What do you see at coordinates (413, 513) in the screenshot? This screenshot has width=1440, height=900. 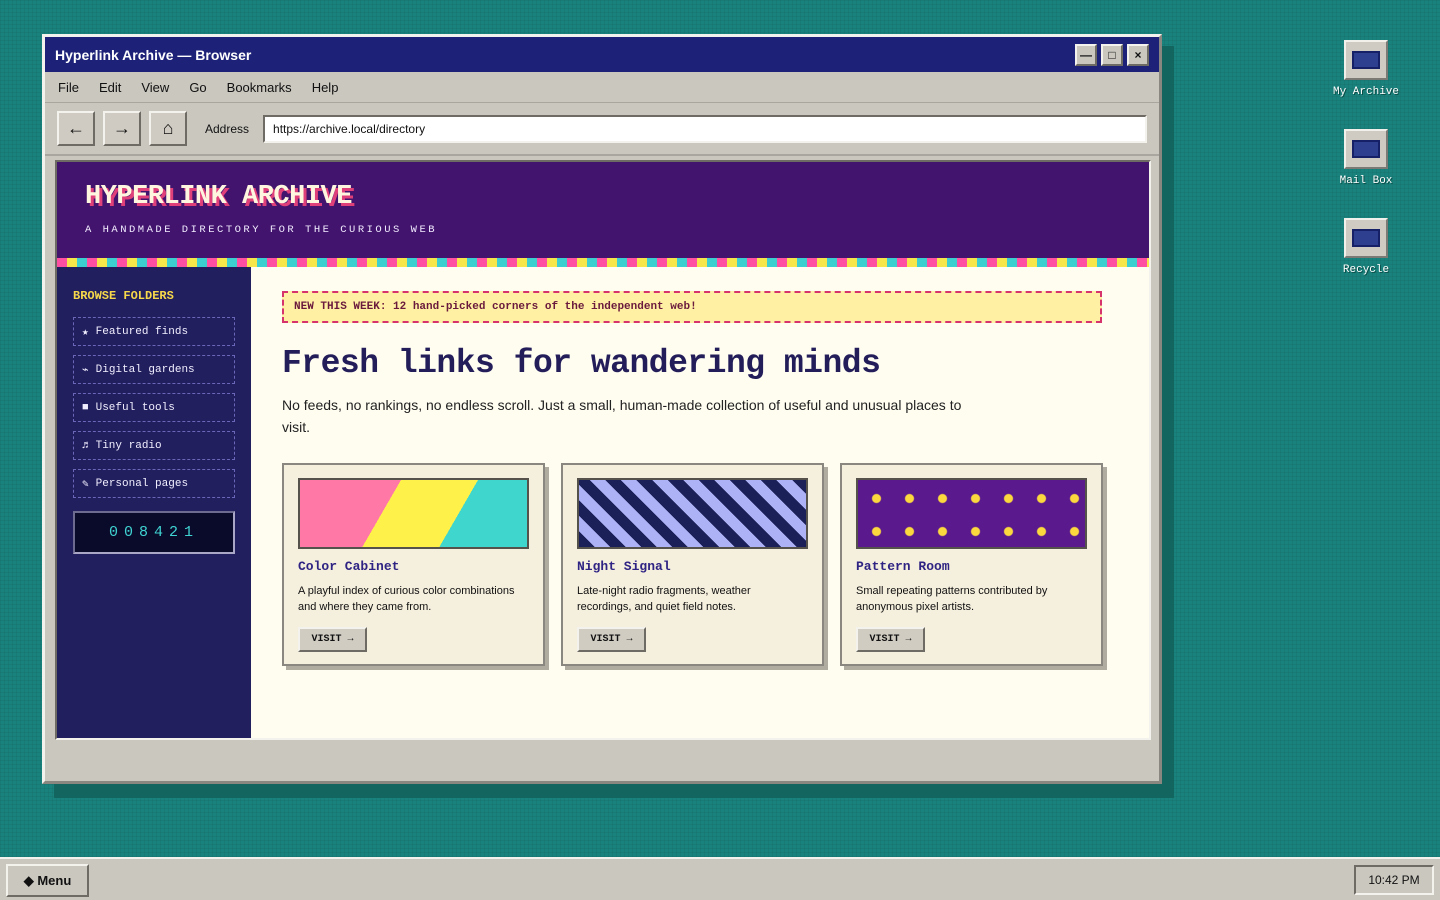 I see `card-image-diagonal-stripes` at bounding box center [413, 513].